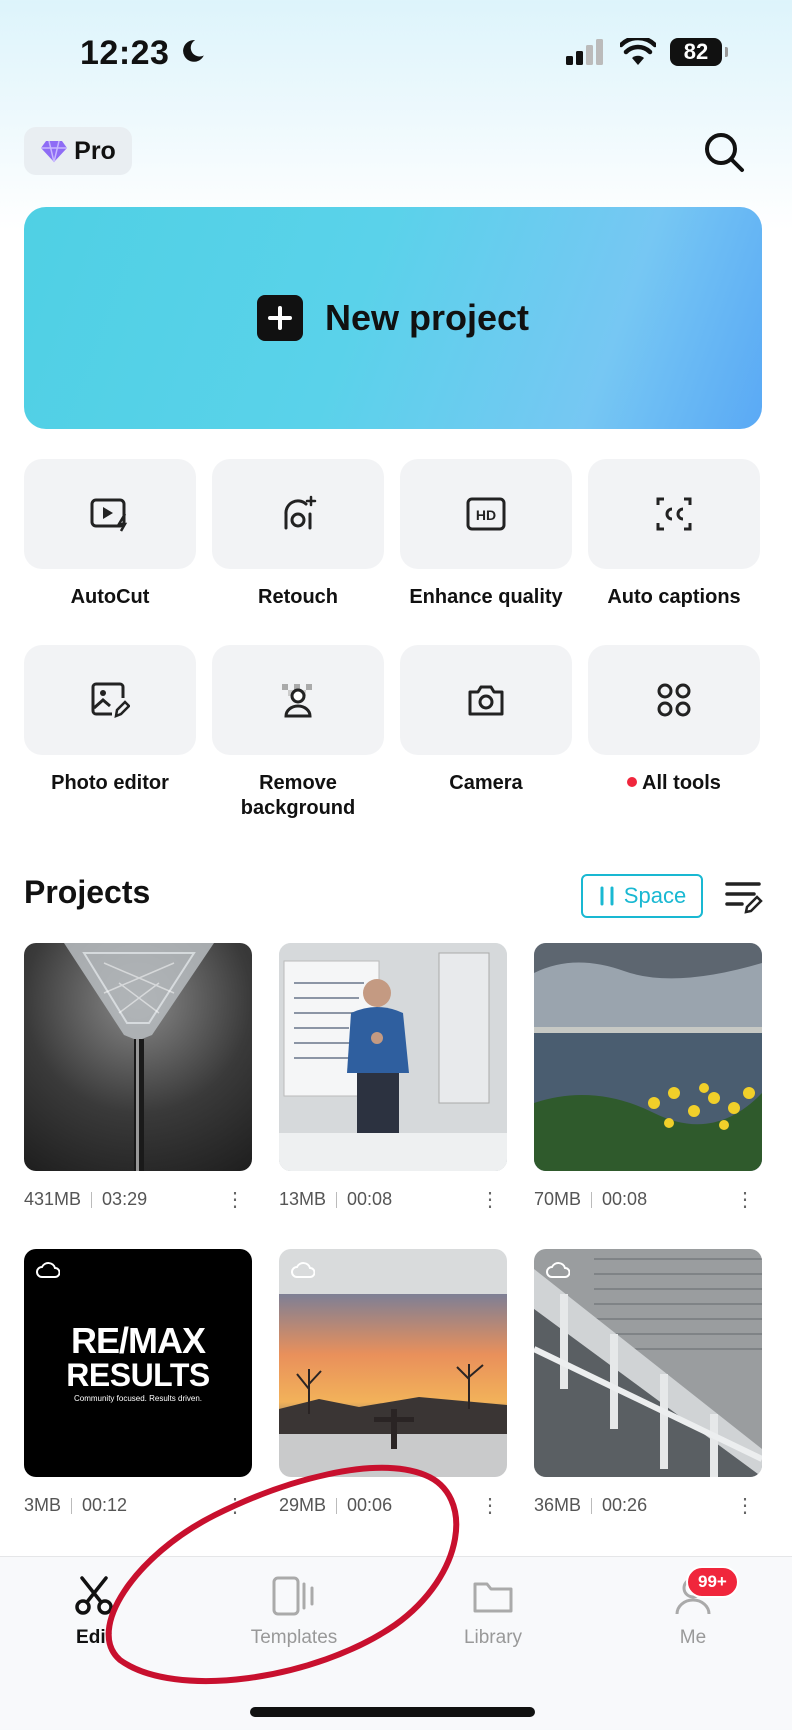  What do you see at coordinates (674, 534) in the screenshot?
I see `tool-auto-captions: Auto captions` at bounding box center [674, 534].